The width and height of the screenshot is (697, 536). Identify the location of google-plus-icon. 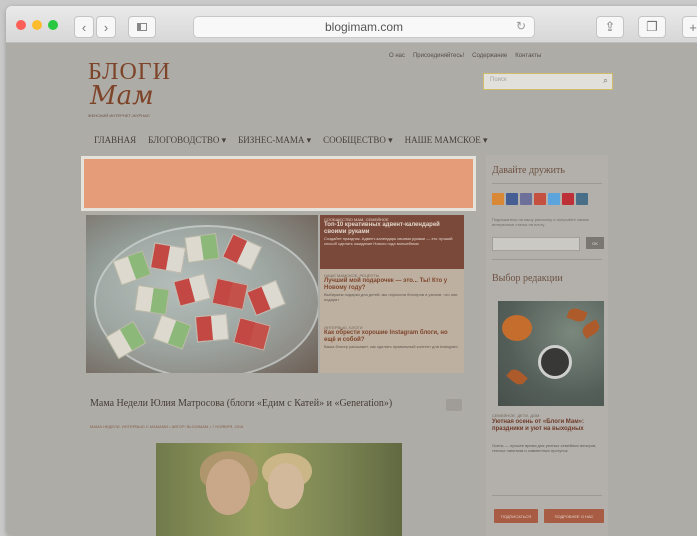
(540, 199).